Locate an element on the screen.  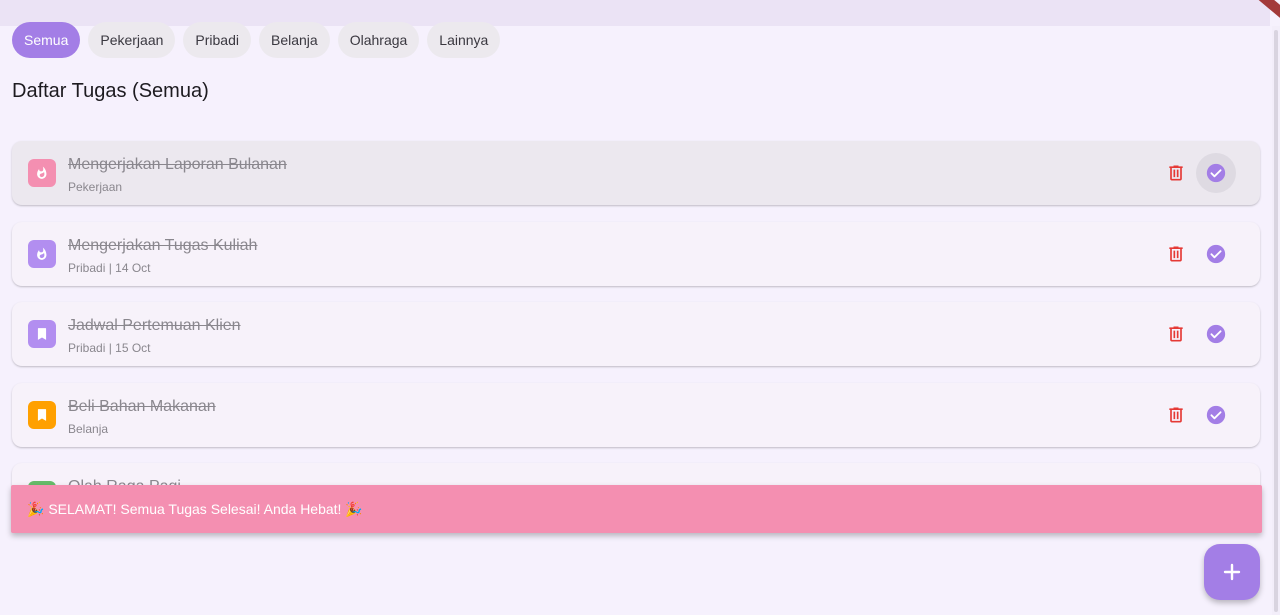
task-card: Mengerjakan Laporan Bulanan Pekerjaan is located at coordinates (636, 173).